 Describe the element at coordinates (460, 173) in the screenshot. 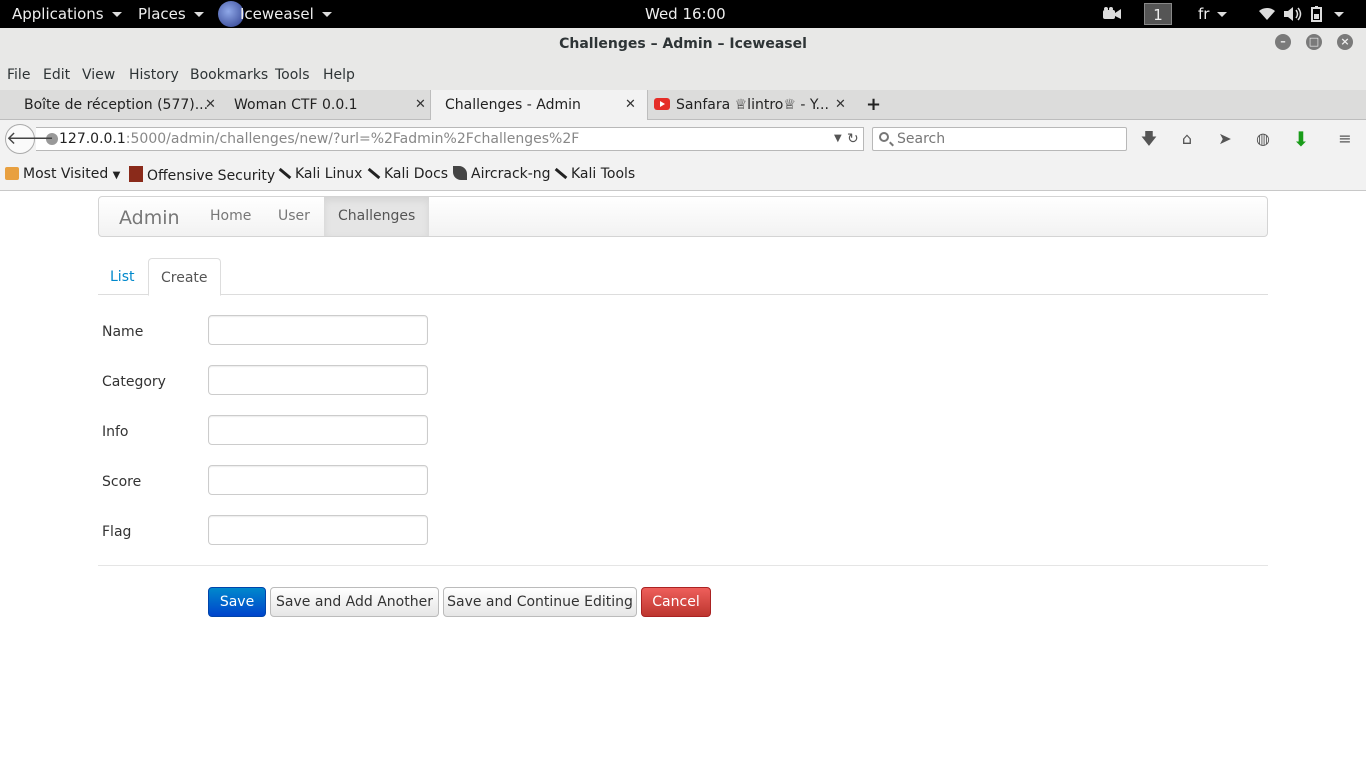

I see `aircrack-icon` at that location.